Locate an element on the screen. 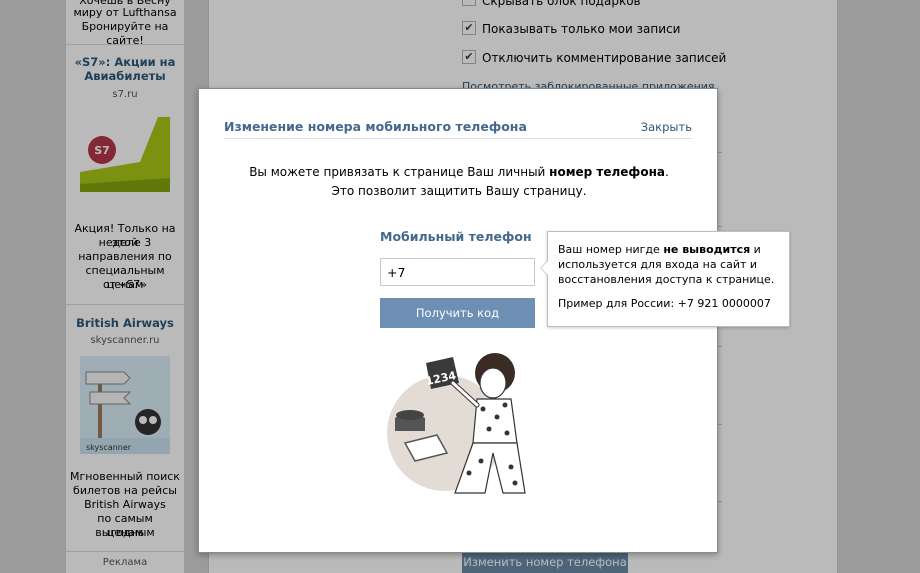  hide-gifts-label: Скрывать блок подарков is located at coordinates (561, 4).